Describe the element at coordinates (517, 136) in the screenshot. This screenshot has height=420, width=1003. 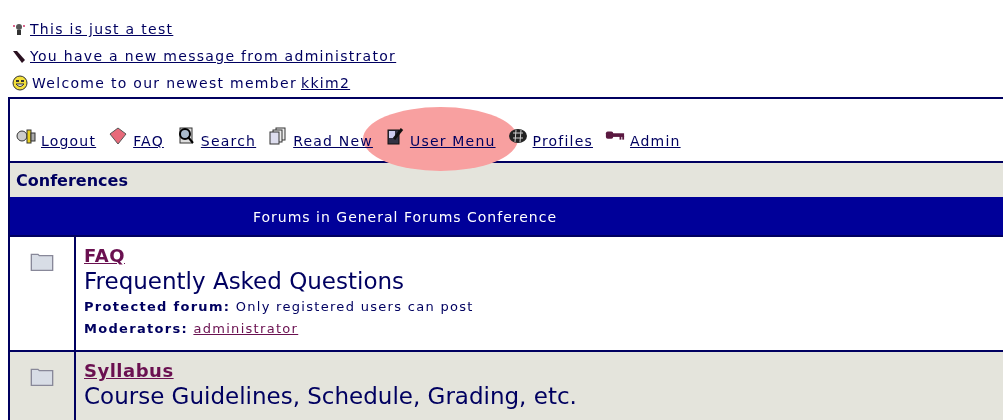
I see `globe-icon` at that location.